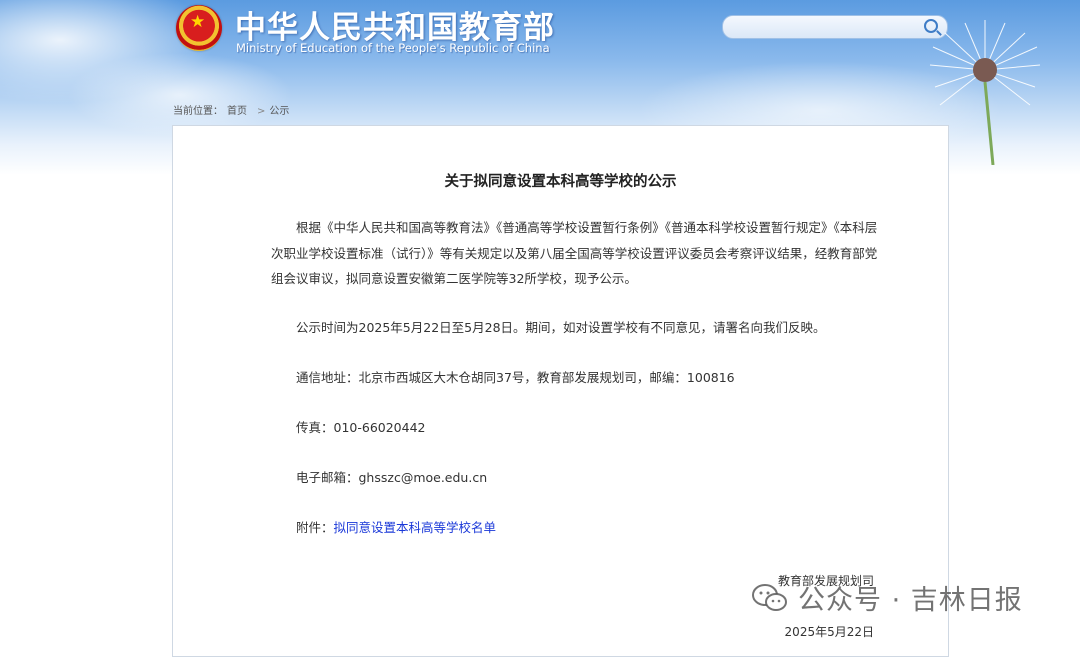  Describe the element at coordinates (576, 528) in the screenshot. I see `article-paragraph-attachment: 附件：拟同意设置本科高等学校名单` at that location.